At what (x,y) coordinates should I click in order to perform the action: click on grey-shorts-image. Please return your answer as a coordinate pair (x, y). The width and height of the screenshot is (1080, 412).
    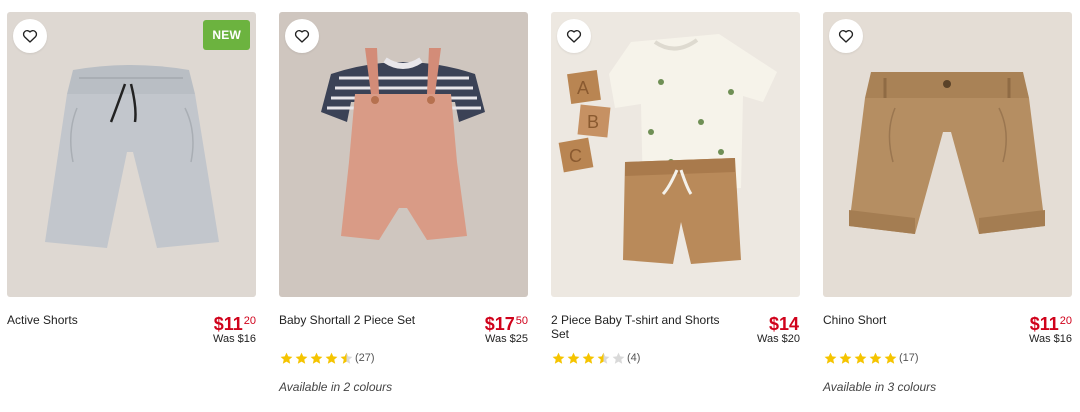
    Looking at the image, I should click on (132, 156).